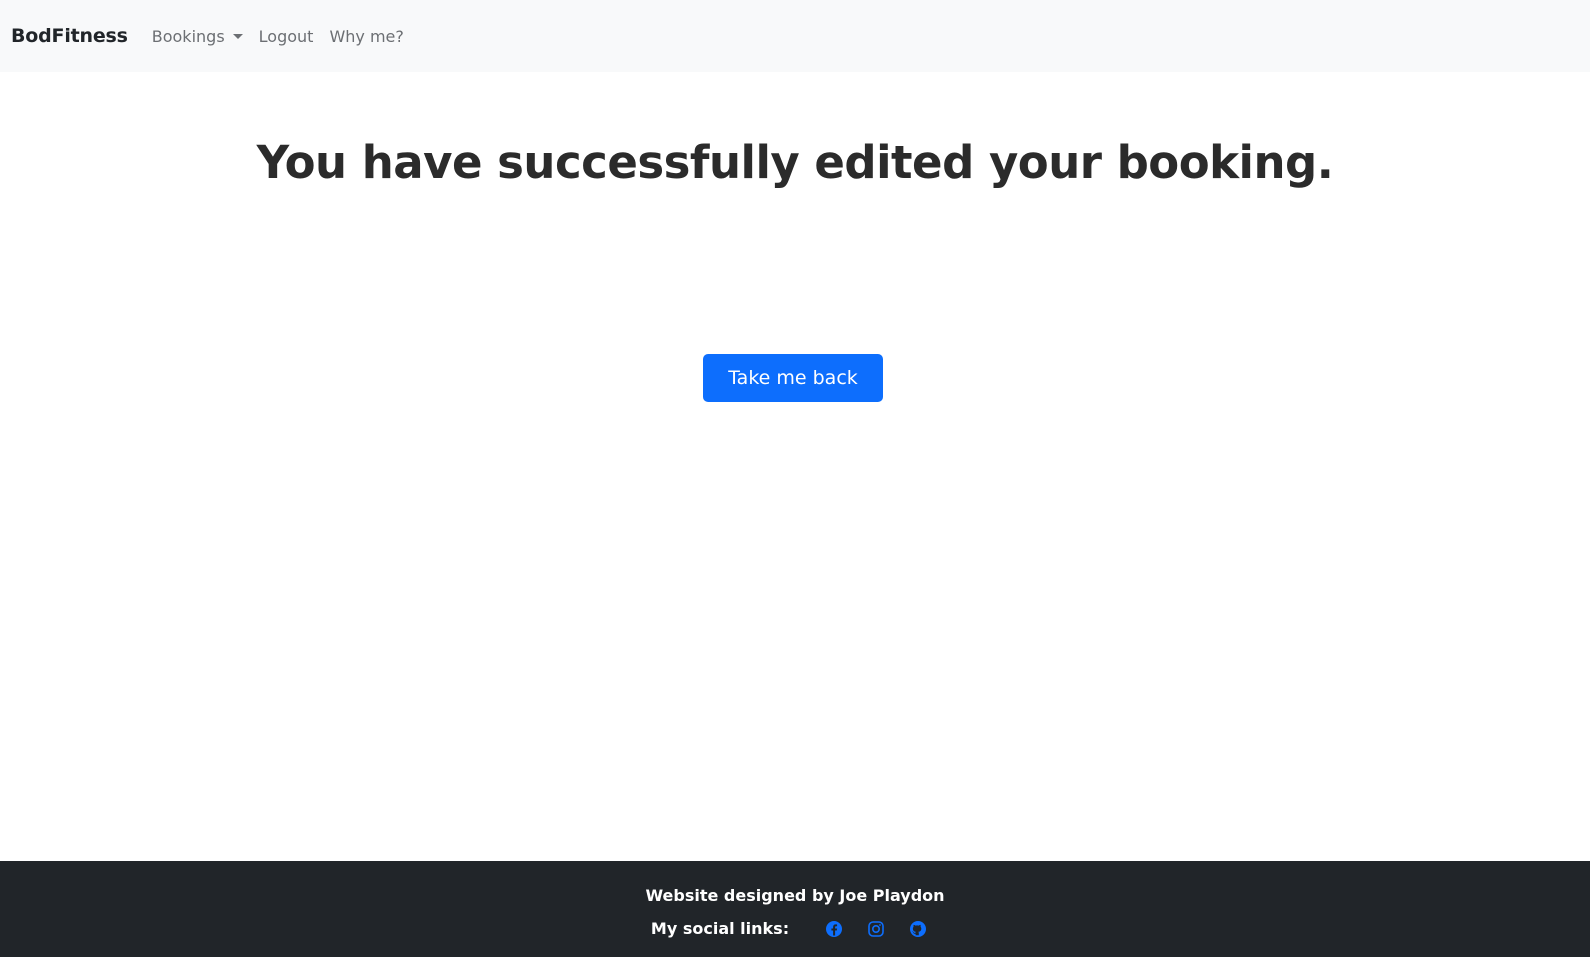 This screenshot has height=957, width=1590. I want to click on social-links-label: My social links:, so click(720, 928).